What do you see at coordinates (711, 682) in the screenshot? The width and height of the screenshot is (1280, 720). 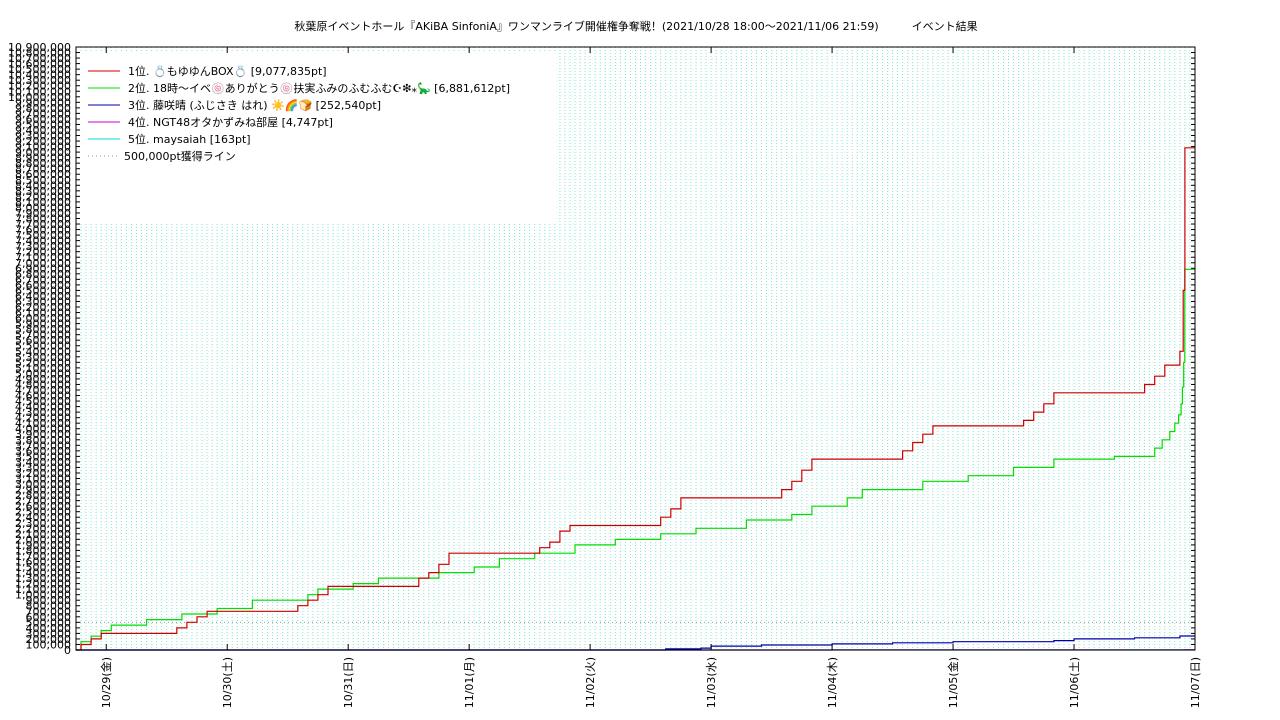 I see `x-tick-label: 11/03(水)` at bounding box center [711, 682].